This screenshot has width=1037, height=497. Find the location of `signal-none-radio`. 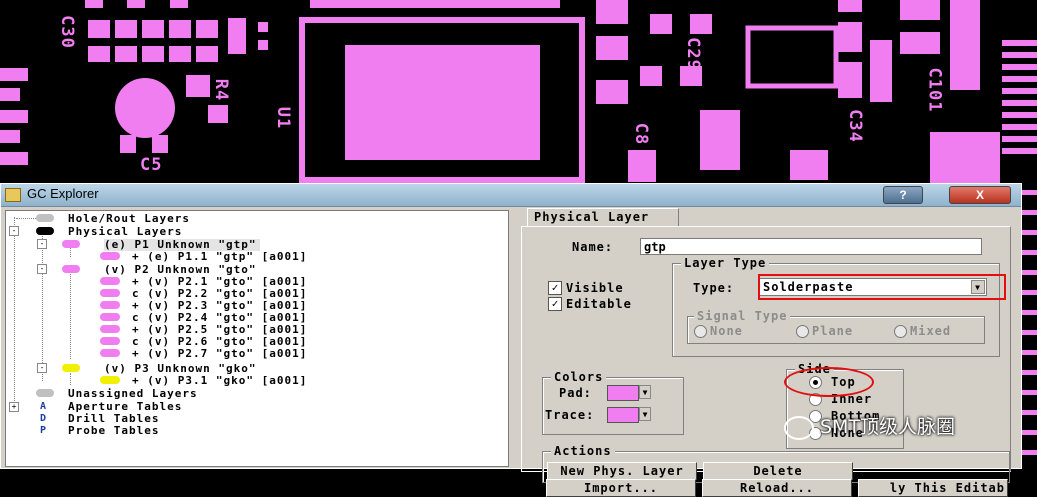

signal-none-radio is located at coordinates (700, 331).